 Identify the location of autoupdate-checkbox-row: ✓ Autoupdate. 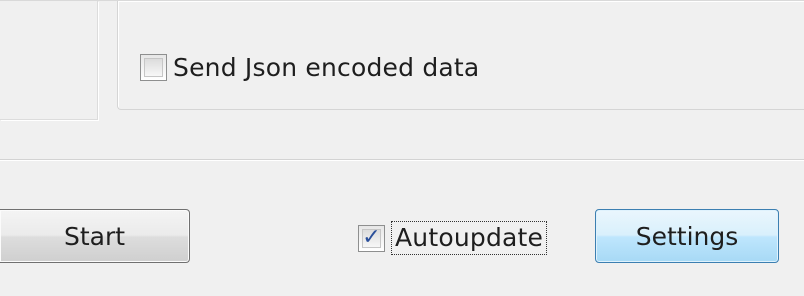
(453, 238).